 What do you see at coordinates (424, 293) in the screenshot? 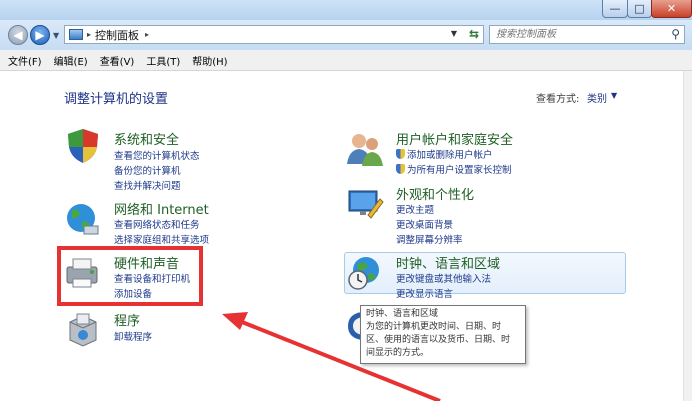
I see `link-change-display-language: 更改显示语言` at bounding box center [424, 293].